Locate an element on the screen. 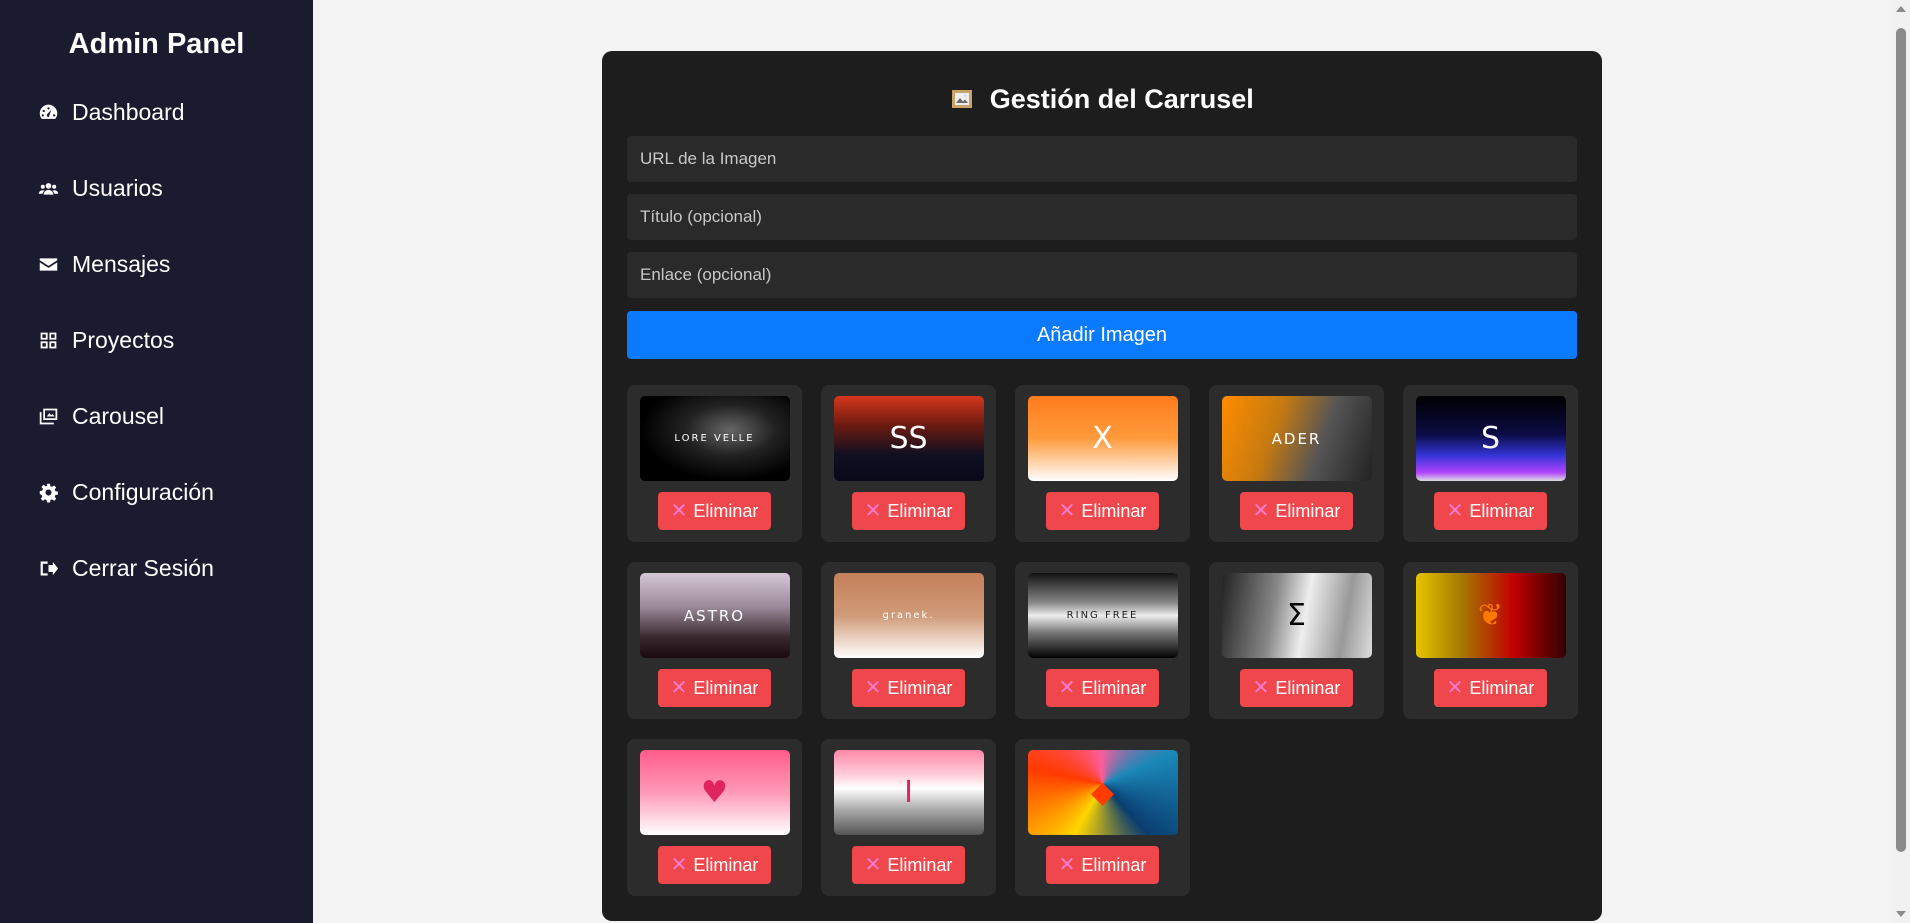 This screenshot has height=923, width=1910. scrollbar is located at coordinates (1901, 461).